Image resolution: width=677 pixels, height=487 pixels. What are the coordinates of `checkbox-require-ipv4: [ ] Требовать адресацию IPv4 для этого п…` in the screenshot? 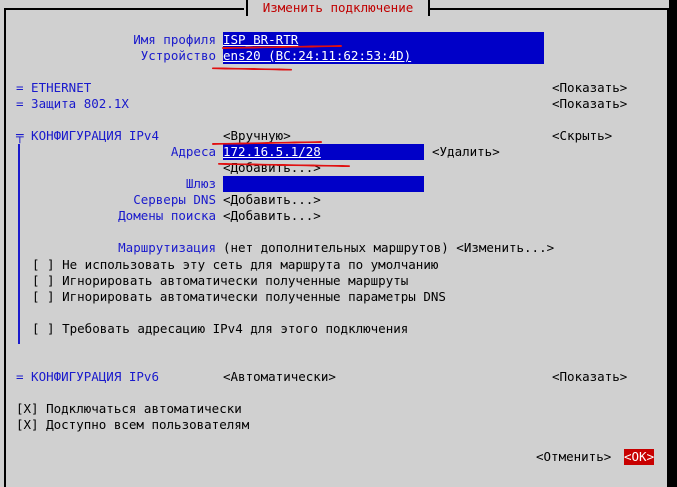 It's located at (220, 329).